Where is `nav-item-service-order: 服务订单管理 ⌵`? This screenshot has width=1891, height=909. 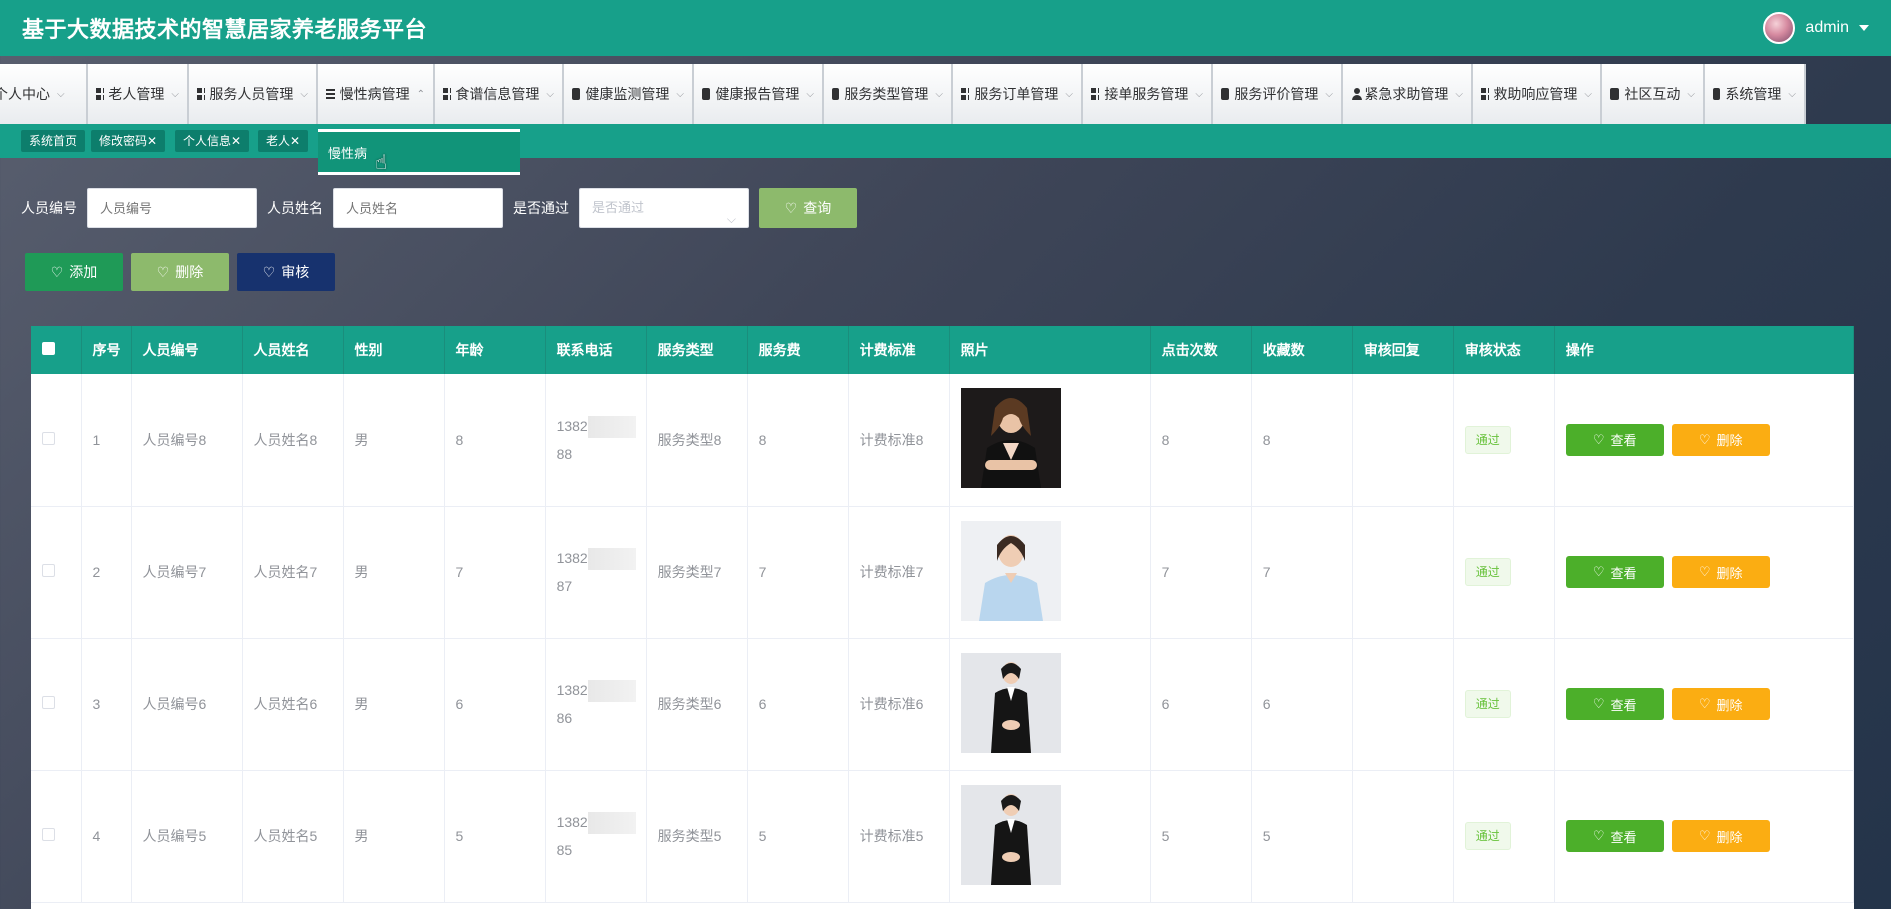 nav-item-service-order: 服务订单管理 ⌵ is located at coordinates (1018, 94).